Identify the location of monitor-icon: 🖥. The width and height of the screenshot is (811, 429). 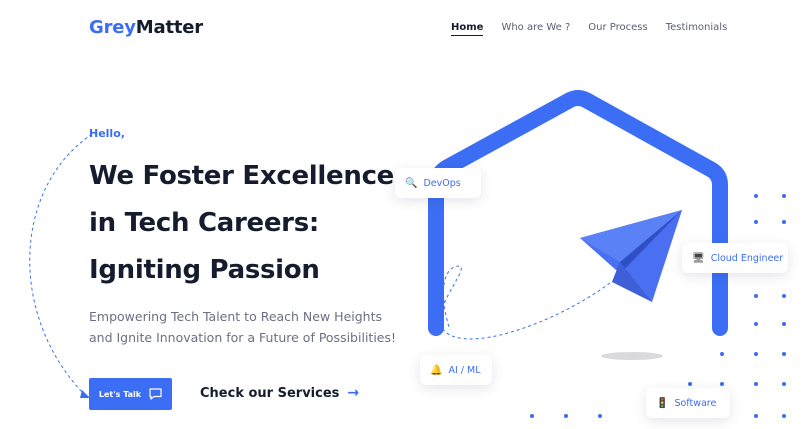
(698, 258).